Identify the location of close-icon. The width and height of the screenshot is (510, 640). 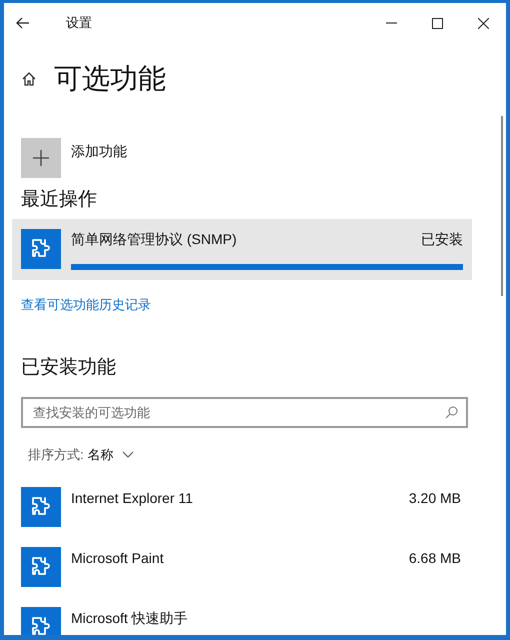
(483, 23).